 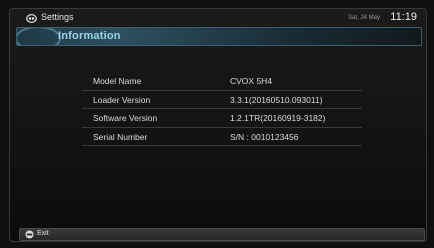 What do you see at coordinates (125, 118) in the screenshot?
I see `info-label: Software Version` at bounding box center [125, 118].